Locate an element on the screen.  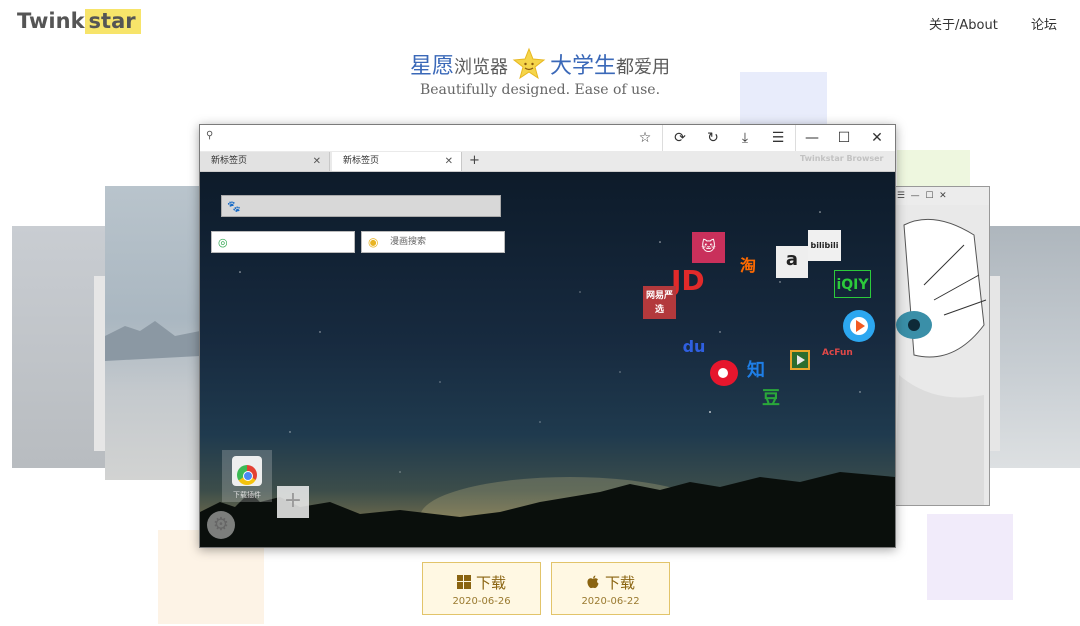
settings-gear-icon: ⚙ is located at coordinates (221, 525).